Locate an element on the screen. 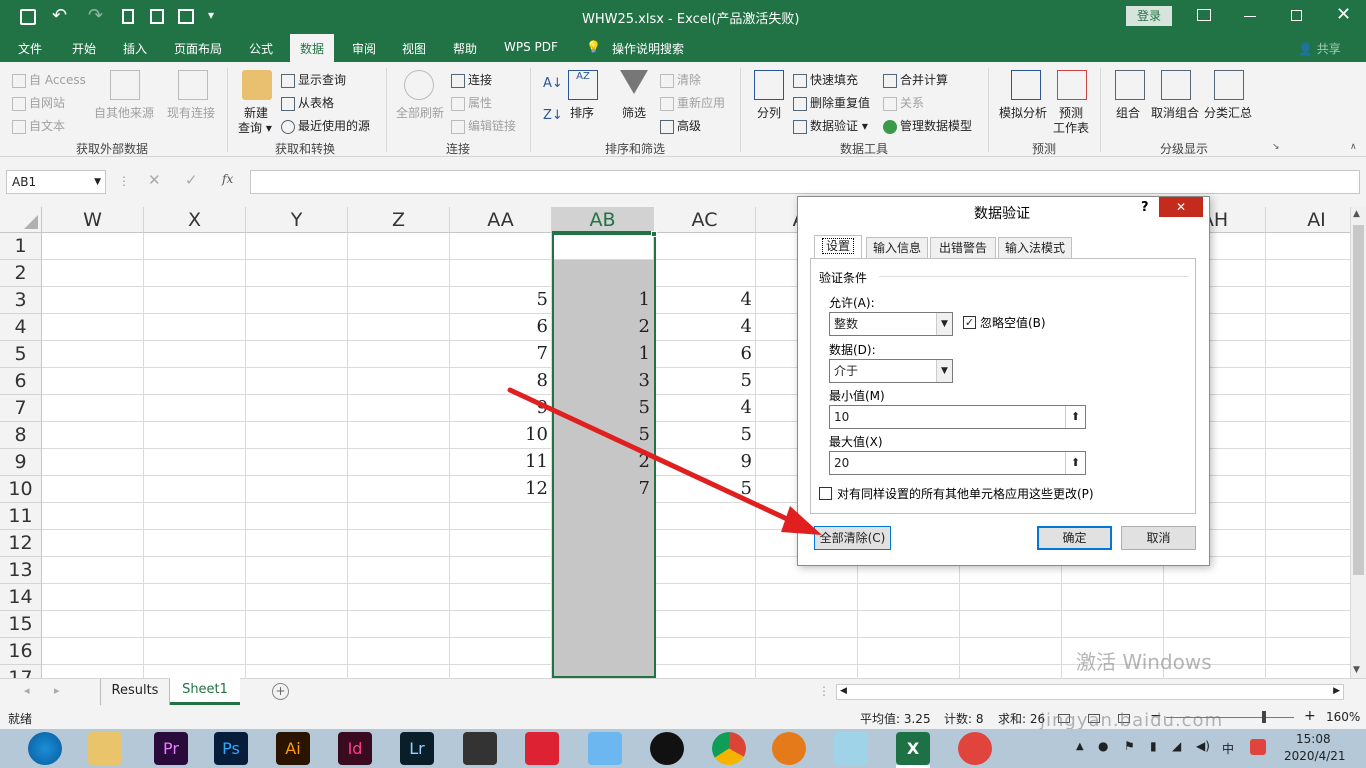  form-icon is located at coordinates (186, 16).